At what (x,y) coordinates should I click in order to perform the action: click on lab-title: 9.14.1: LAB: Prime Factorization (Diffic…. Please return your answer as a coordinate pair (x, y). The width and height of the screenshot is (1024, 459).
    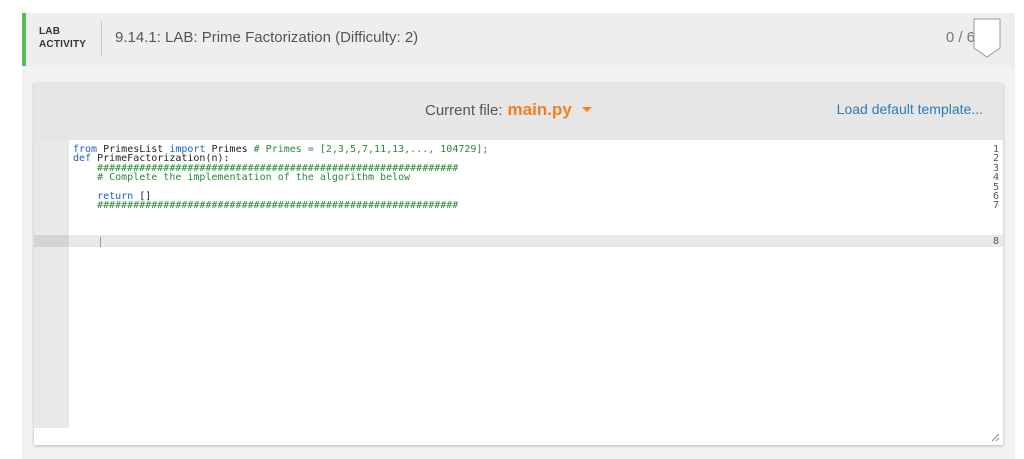
    Looking at the image, I should click on (267, 37).